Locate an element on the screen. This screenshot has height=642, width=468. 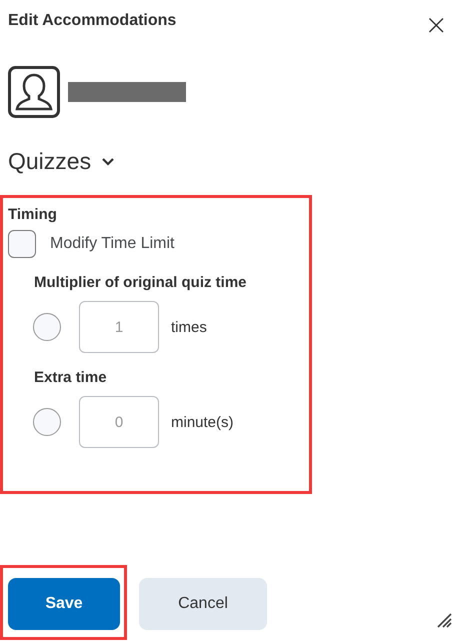
unit-label: minute(s) is located at coordinates (202, 422).